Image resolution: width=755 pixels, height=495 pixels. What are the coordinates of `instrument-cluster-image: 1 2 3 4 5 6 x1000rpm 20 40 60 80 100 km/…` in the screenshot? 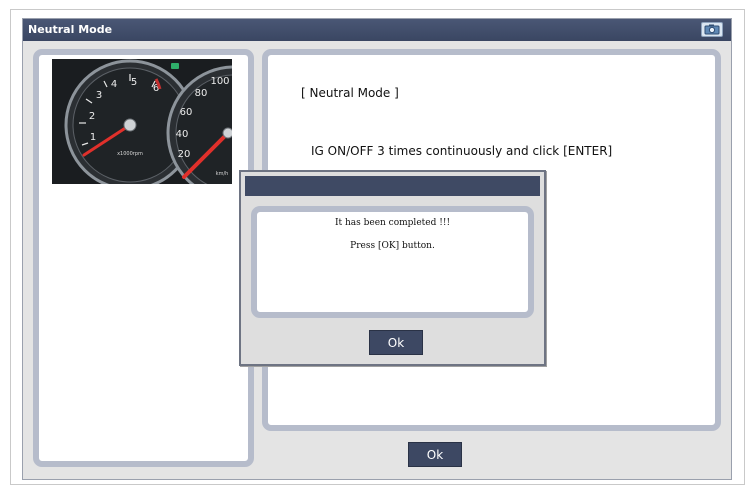 It's located at (142, 121).